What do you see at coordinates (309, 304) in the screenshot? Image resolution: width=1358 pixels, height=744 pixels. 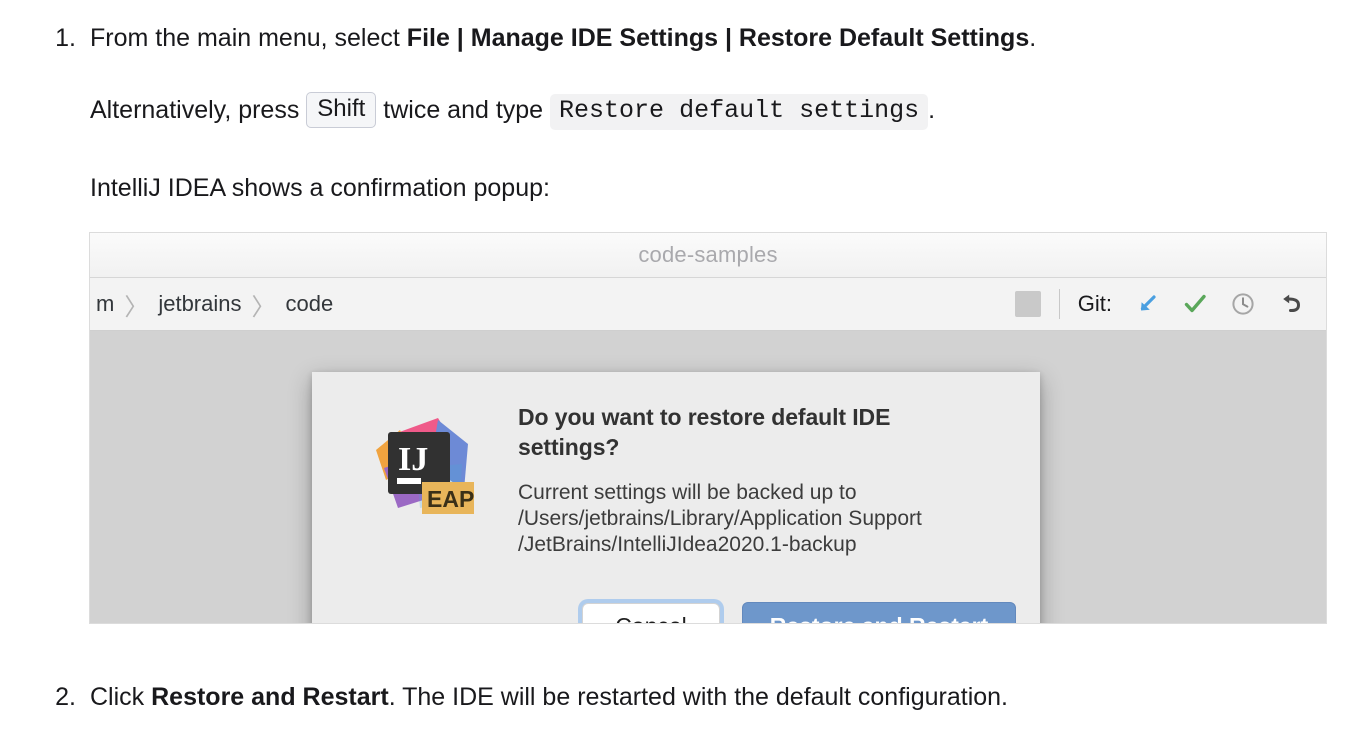 I see `breadcrumb-item-2: code` at bounding box center [309, 304].